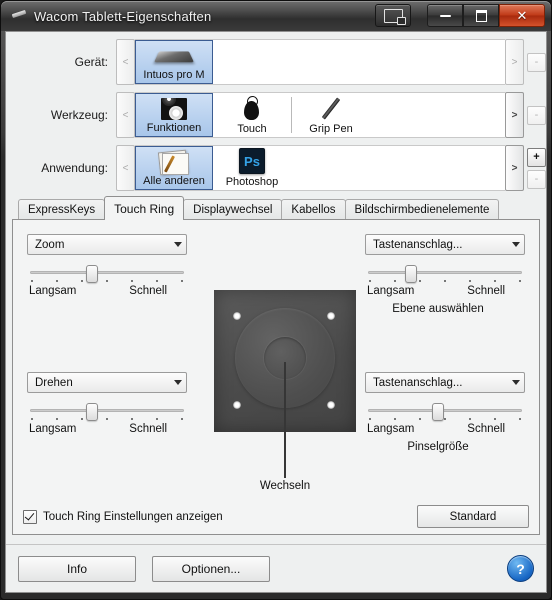  What do you see at coordinates (320, 62) in the screenshot?
I see `device-item-strip: Intuos pro M` at bounding box center [320, 62].